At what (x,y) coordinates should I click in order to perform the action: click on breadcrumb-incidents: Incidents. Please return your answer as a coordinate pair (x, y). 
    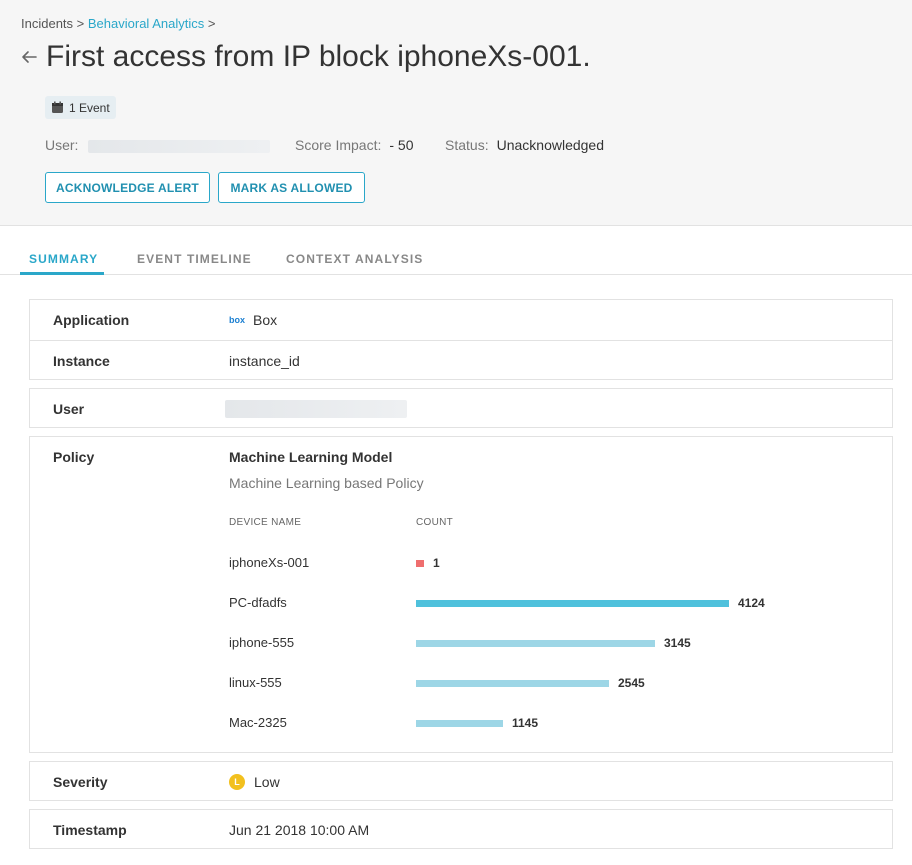
    Looking at the image, I should click on (47, 23).